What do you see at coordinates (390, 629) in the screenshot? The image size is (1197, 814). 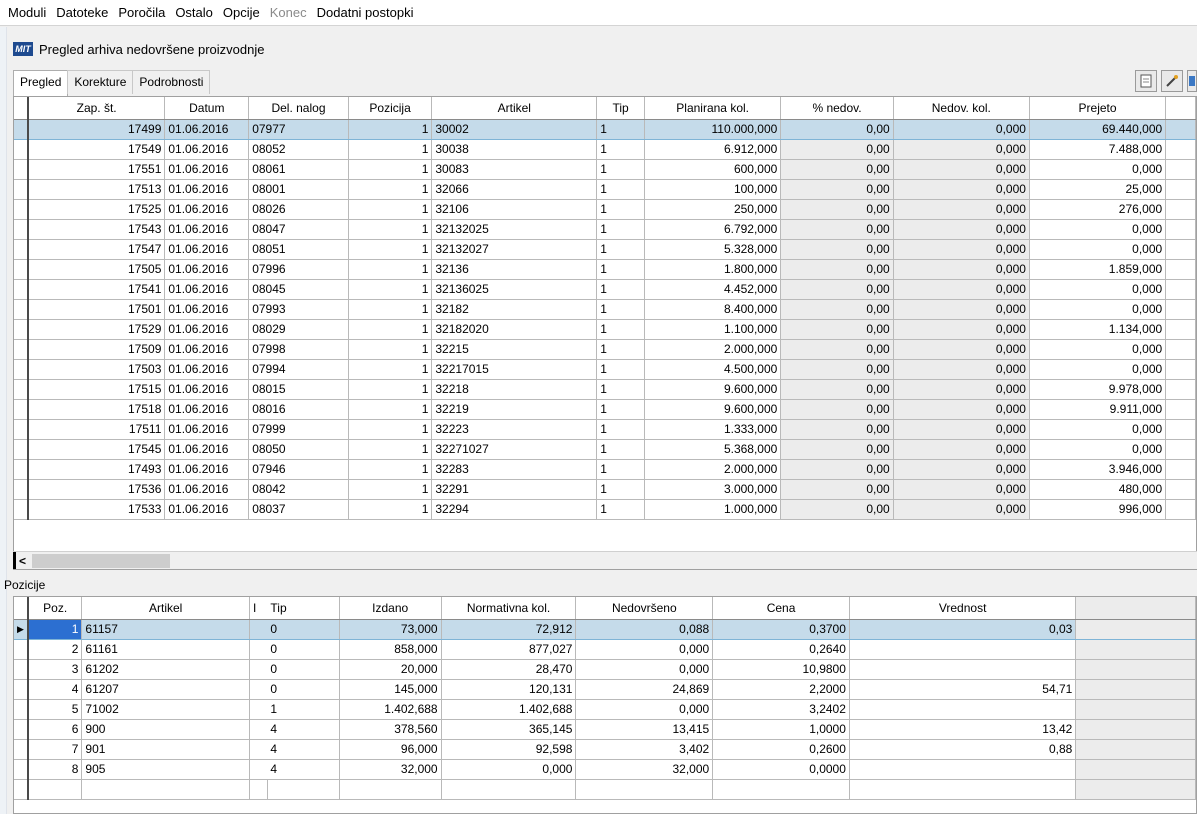 I see `table-cell: 73,000` at bounding box center [390, 629].